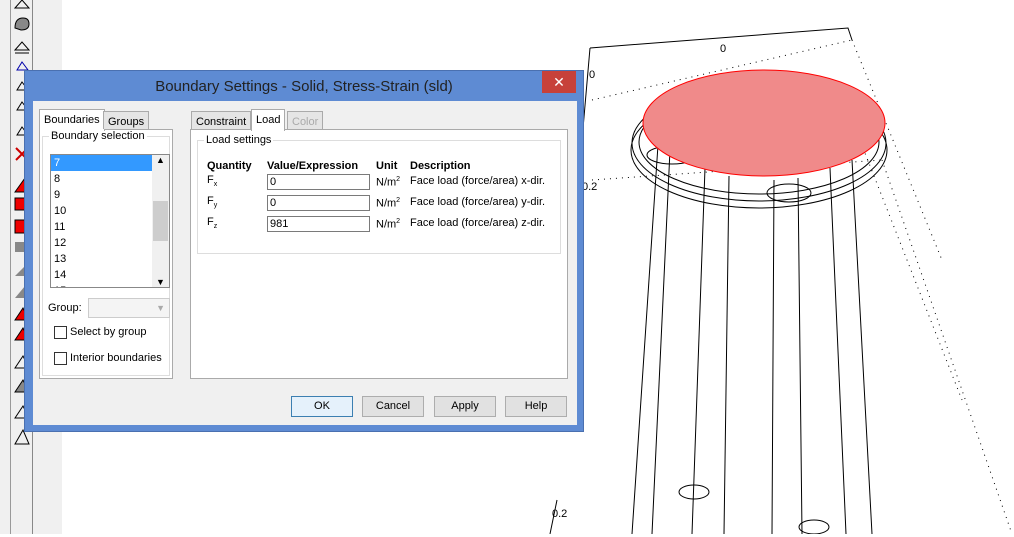 The width and height of the screenshot is (1014, 537). What do you see at coordinates (478, 202) in the screenshot?
I see `description-label: Face load (force/area) y-dir.` at bounding box center [478, 202].